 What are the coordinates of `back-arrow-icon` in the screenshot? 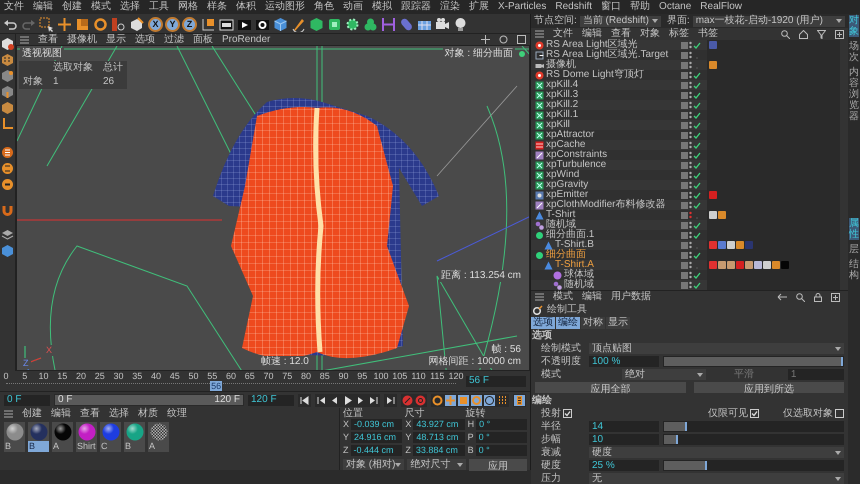 It's located at (782, 297).